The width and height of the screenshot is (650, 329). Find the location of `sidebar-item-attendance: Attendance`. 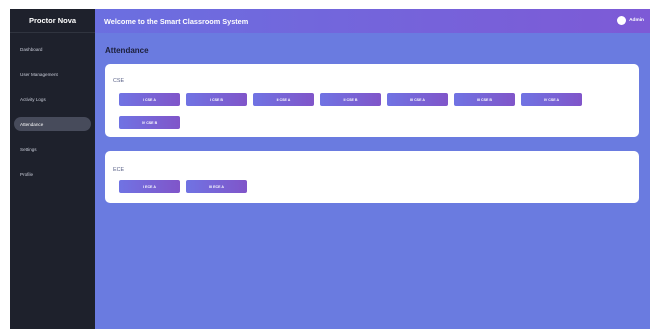

sidebar-item-attendance: Attendance is located at coordinates (52, 124).